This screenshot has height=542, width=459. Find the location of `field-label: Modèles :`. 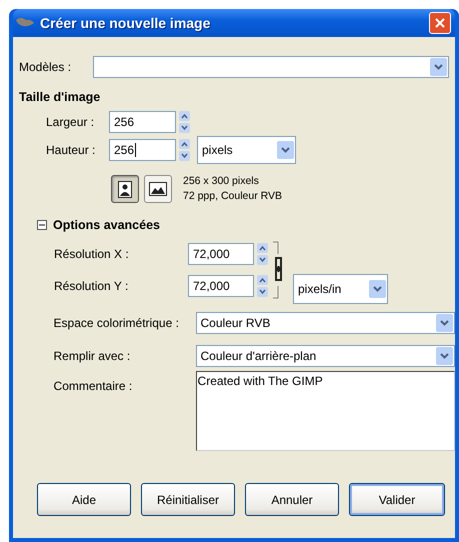

field-label: Modèles : is located at coordinates (45, 67).